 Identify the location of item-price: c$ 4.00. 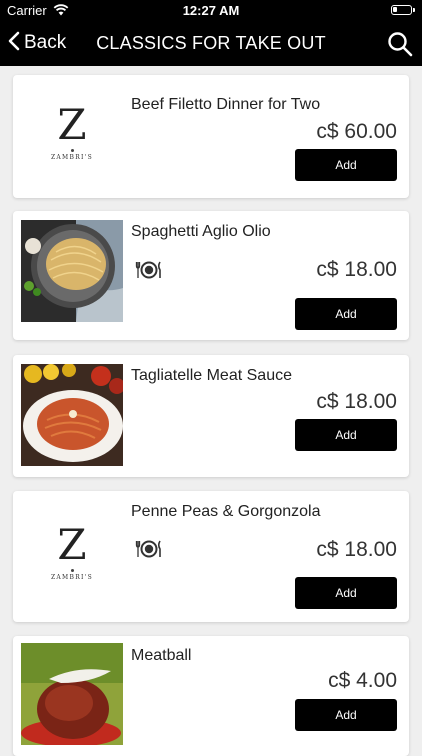
(362, 680).